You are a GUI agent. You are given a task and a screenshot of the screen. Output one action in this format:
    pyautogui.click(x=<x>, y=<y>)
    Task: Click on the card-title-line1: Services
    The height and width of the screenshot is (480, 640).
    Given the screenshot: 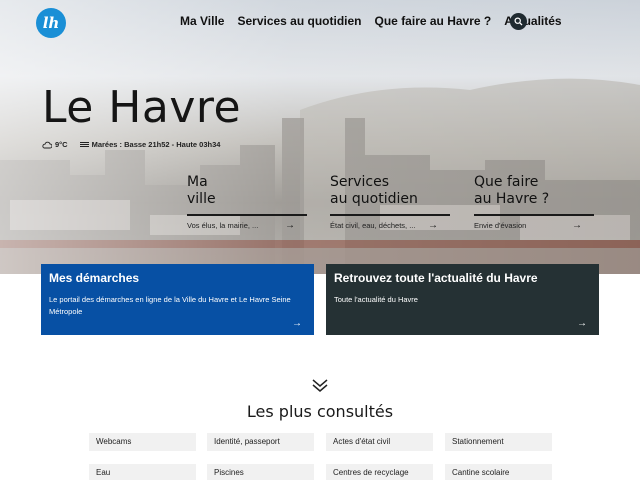 What is the action you would take?
    pyautogui.click(x=360, y=182)
    